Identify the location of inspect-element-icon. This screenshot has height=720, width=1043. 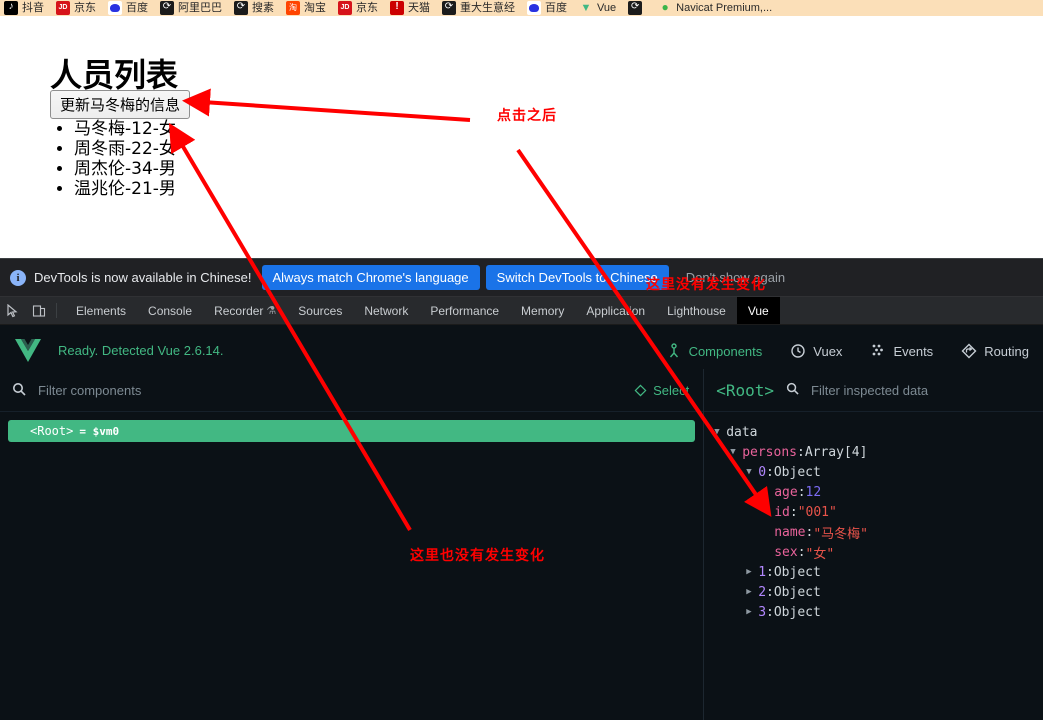
(13, 310).